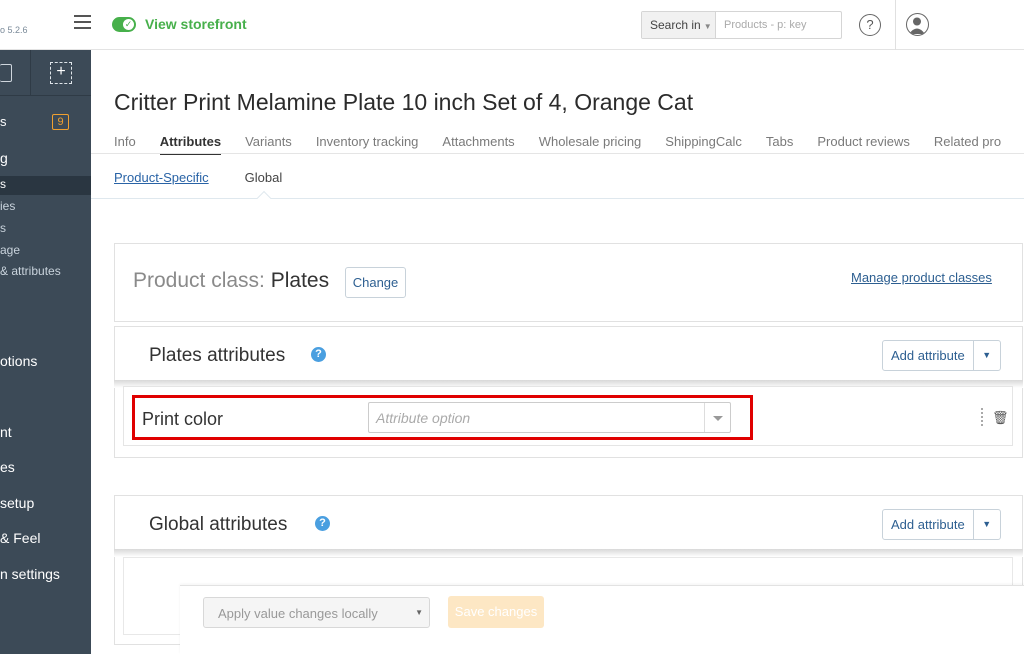 The height and width of the screenshot is (654, 1024). Describe the element at coordinates (298, 613) in the screenshot. I see `apply-changes-label: Apply value changes locally` at that location.